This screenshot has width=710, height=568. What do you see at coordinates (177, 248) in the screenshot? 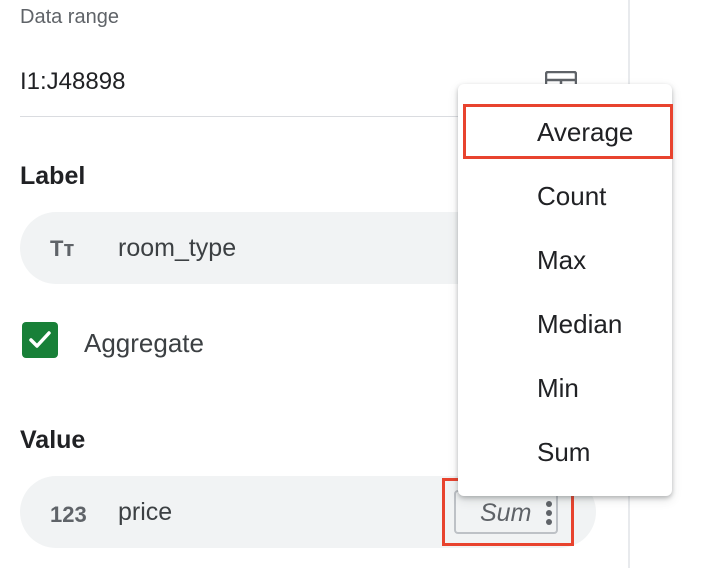
I see `label-field-name: room_type` at bounding box center [177, 248].